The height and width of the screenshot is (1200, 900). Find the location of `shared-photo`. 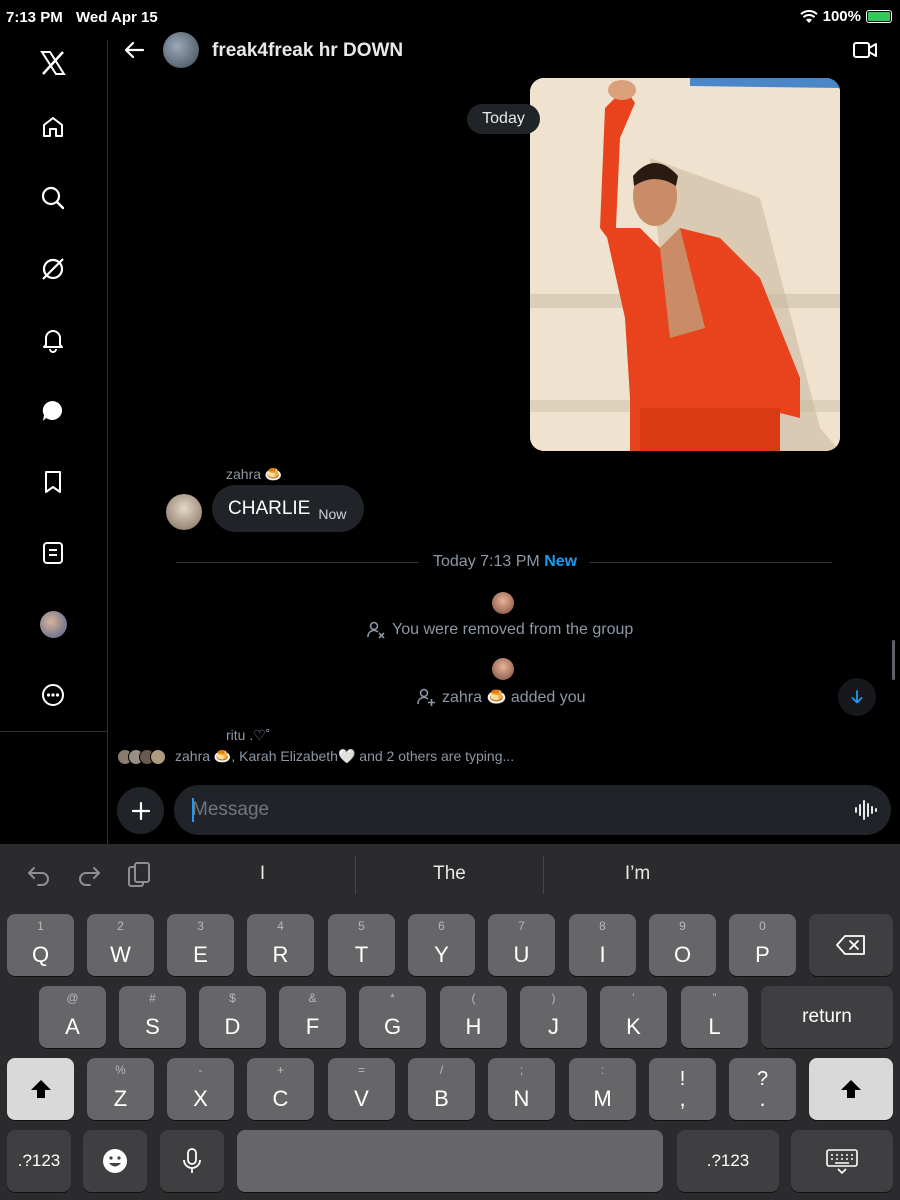

shared-photo is located at coordinates (685, 264).